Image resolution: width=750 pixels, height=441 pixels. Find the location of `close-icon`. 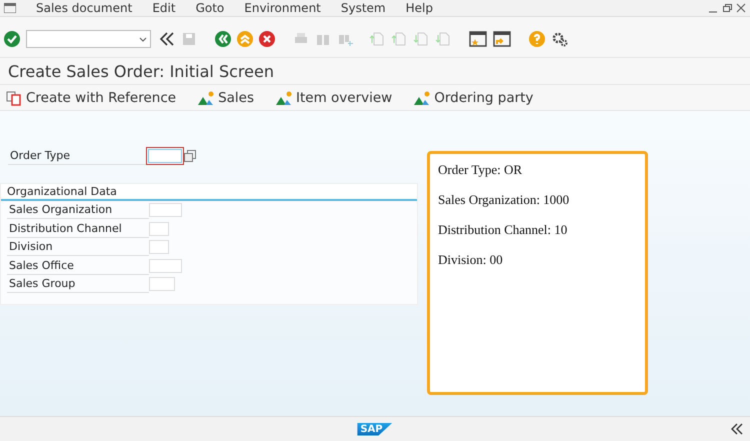

close-icon is located at coordinates (741, 8).